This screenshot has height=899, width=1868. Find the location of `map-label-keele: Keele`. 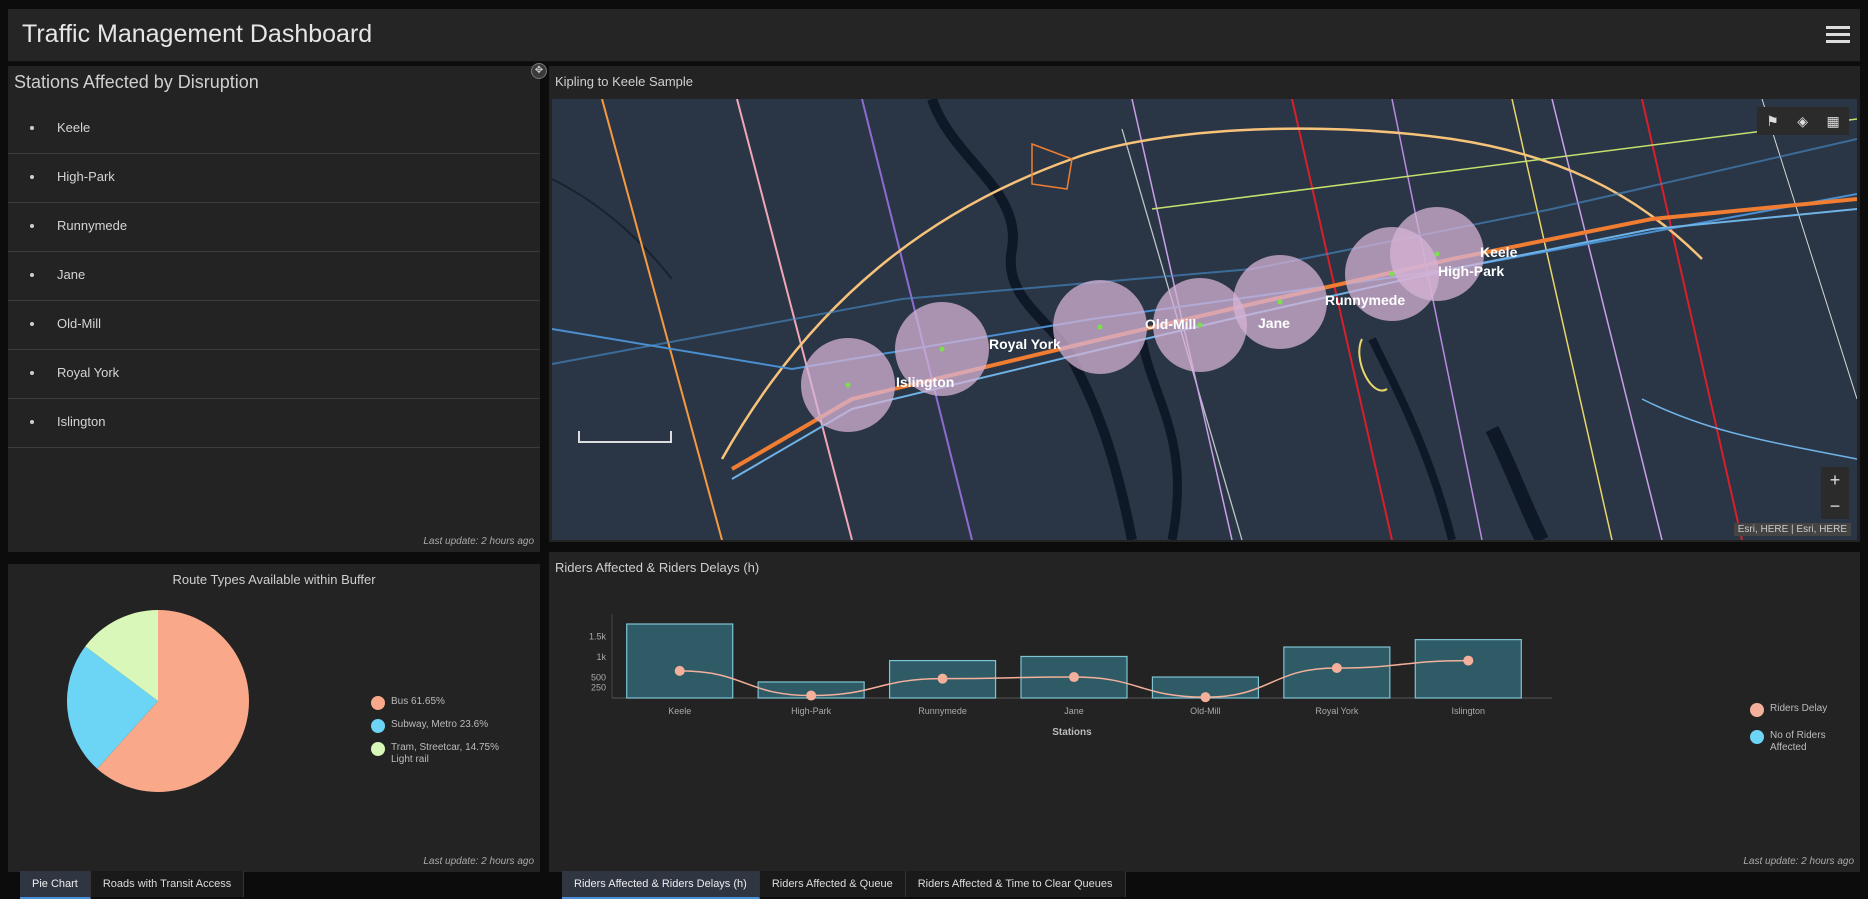

map-label-keele: Keele is located at coordinates (1499, 252).